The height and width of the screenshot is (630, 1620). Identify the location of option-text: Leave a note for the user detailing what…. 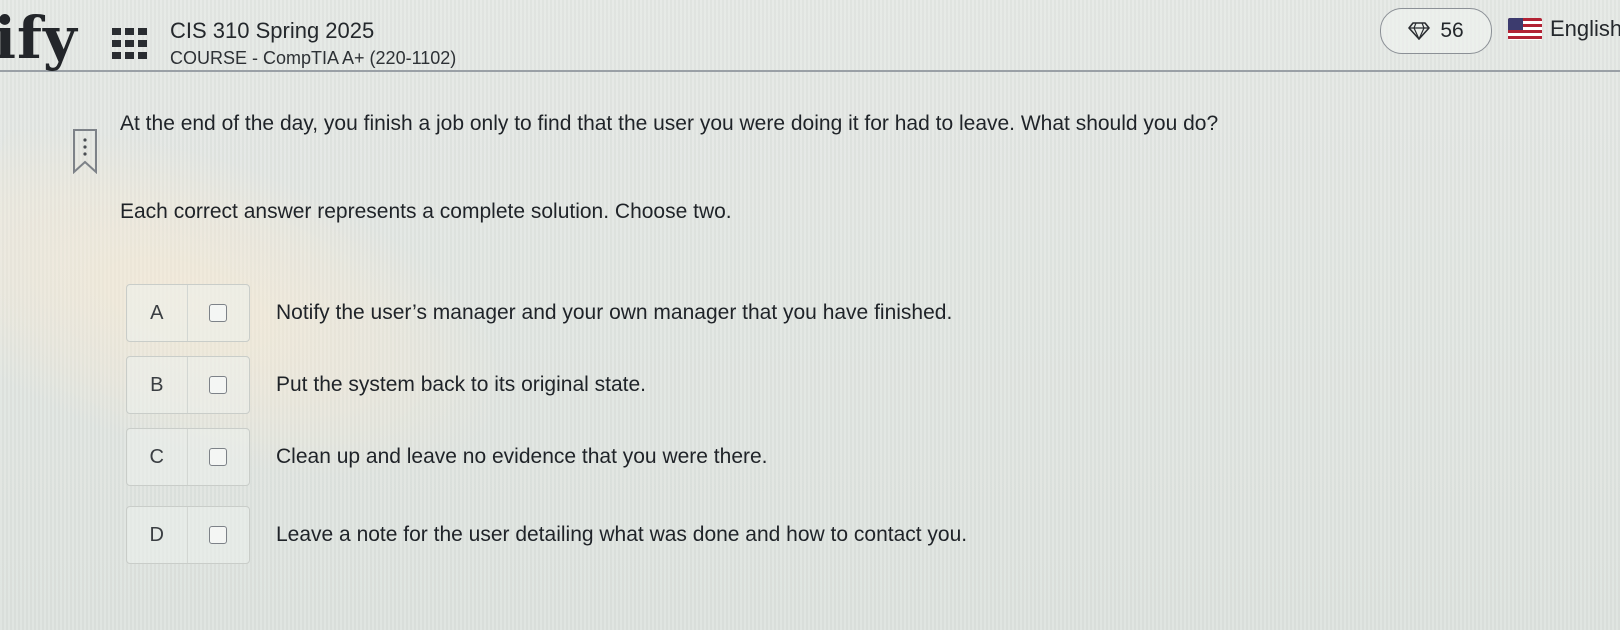
(621, 535).